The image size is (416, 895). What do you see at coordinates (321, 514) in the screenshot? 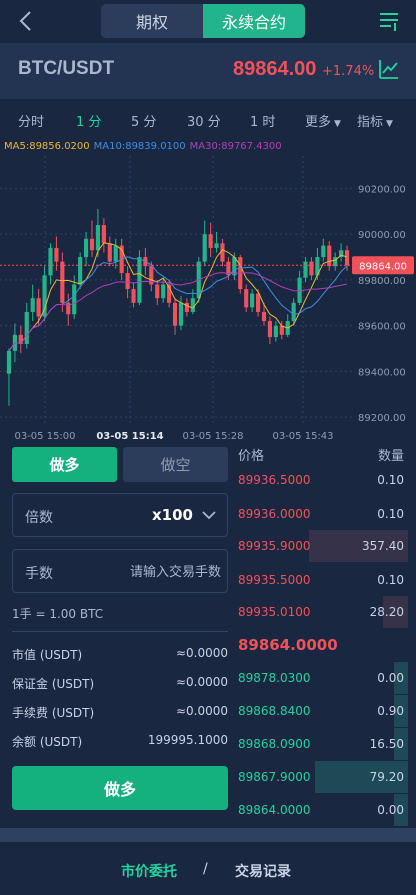
I see `ask-row: 89936.0000 0.10` at bounding box center [321, 514].